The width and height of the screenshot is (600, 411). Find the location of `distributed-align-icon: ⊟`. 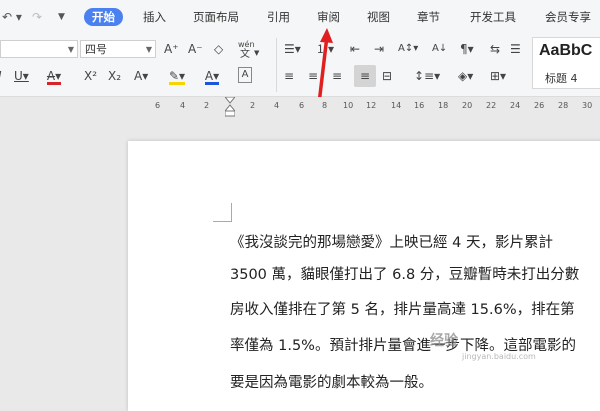

distributed-align-icon: ⊟ is located at coordinates (387, 76).